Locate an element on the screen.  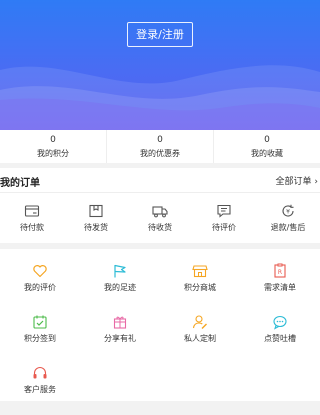
stat-label: 我的收藏 is located at coordinates (267, 153).